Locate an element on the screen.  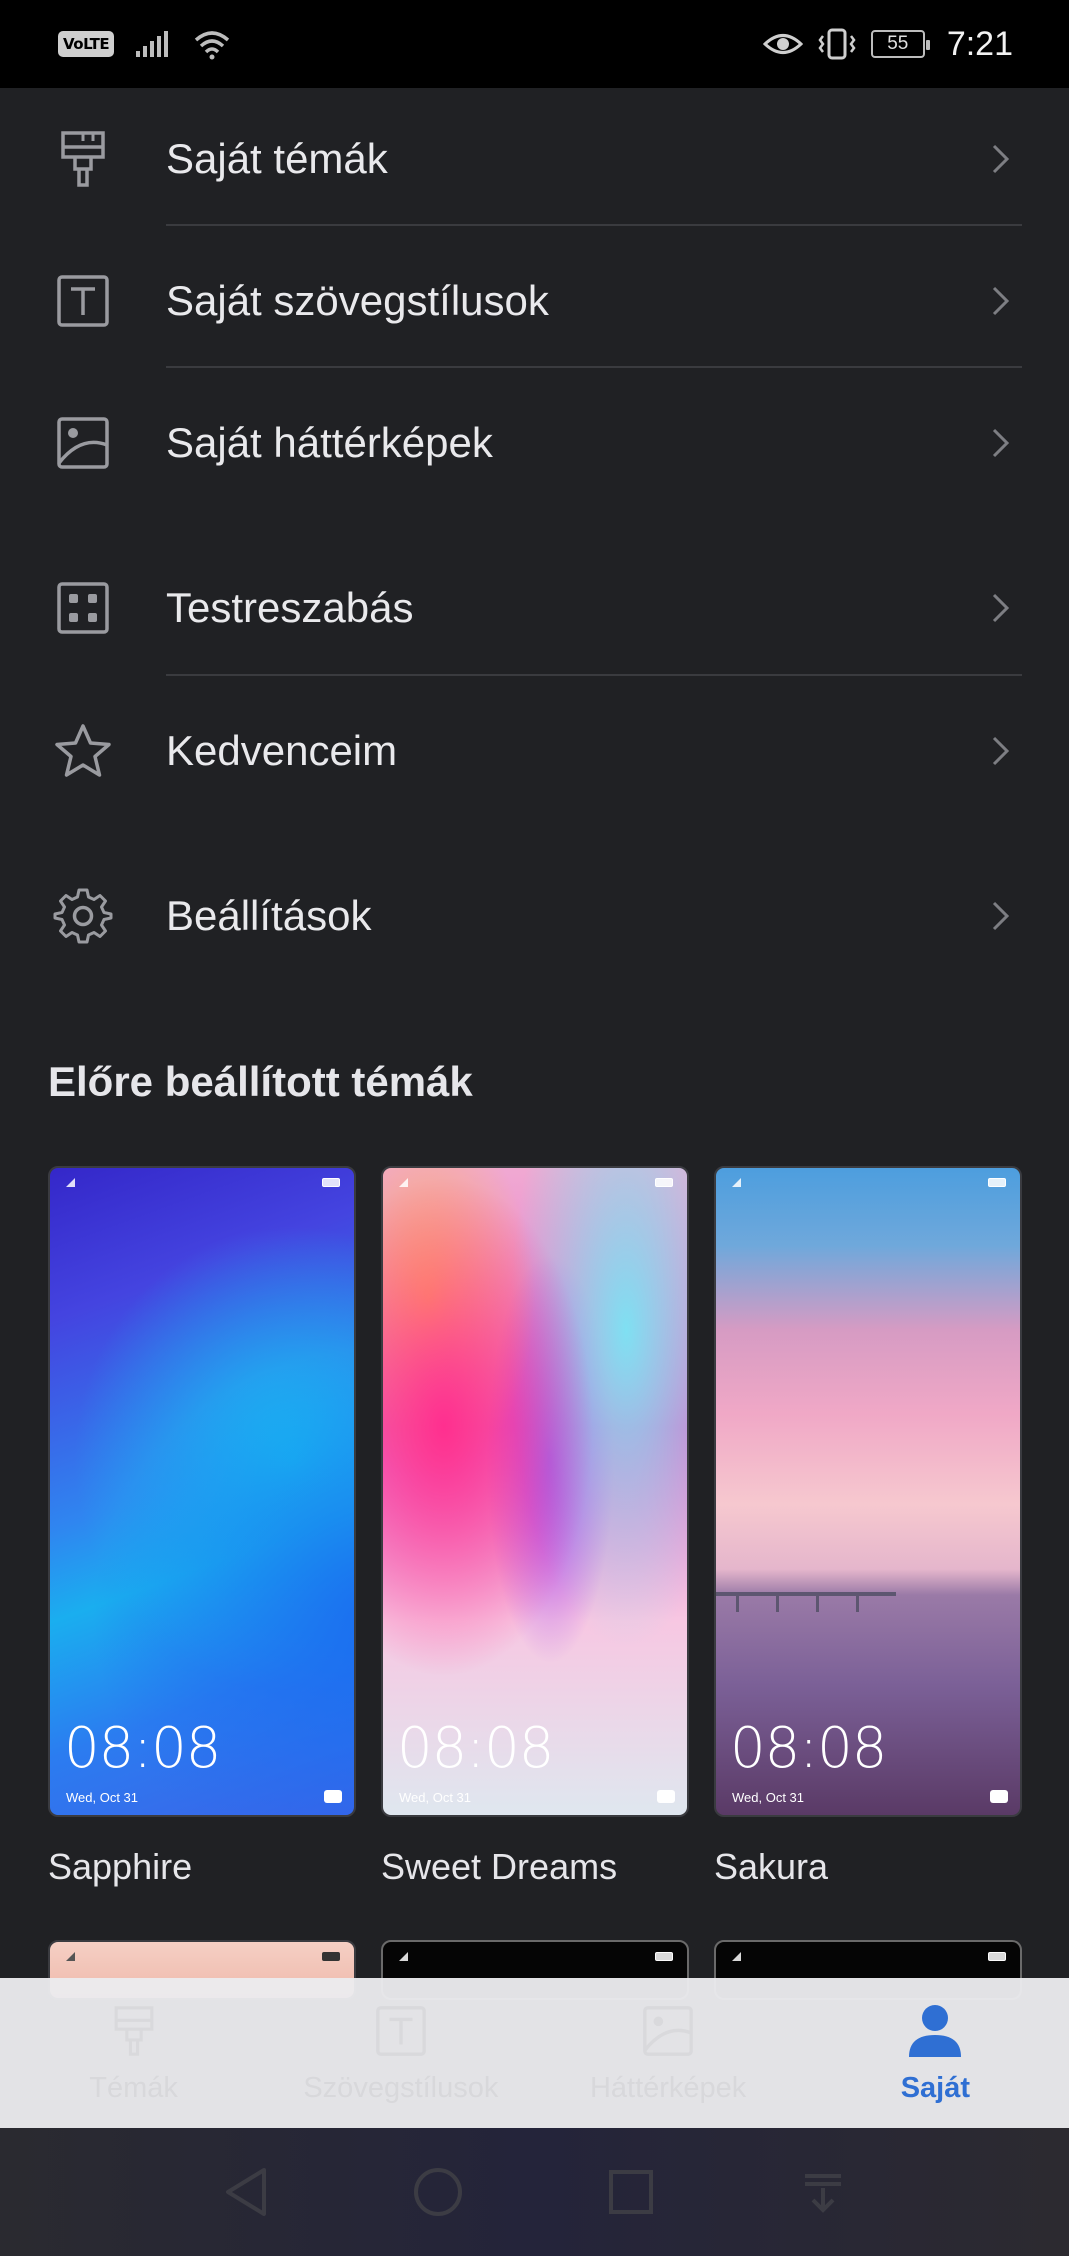
menu-item-label: Saját témák is located at coordinates (277, 158).